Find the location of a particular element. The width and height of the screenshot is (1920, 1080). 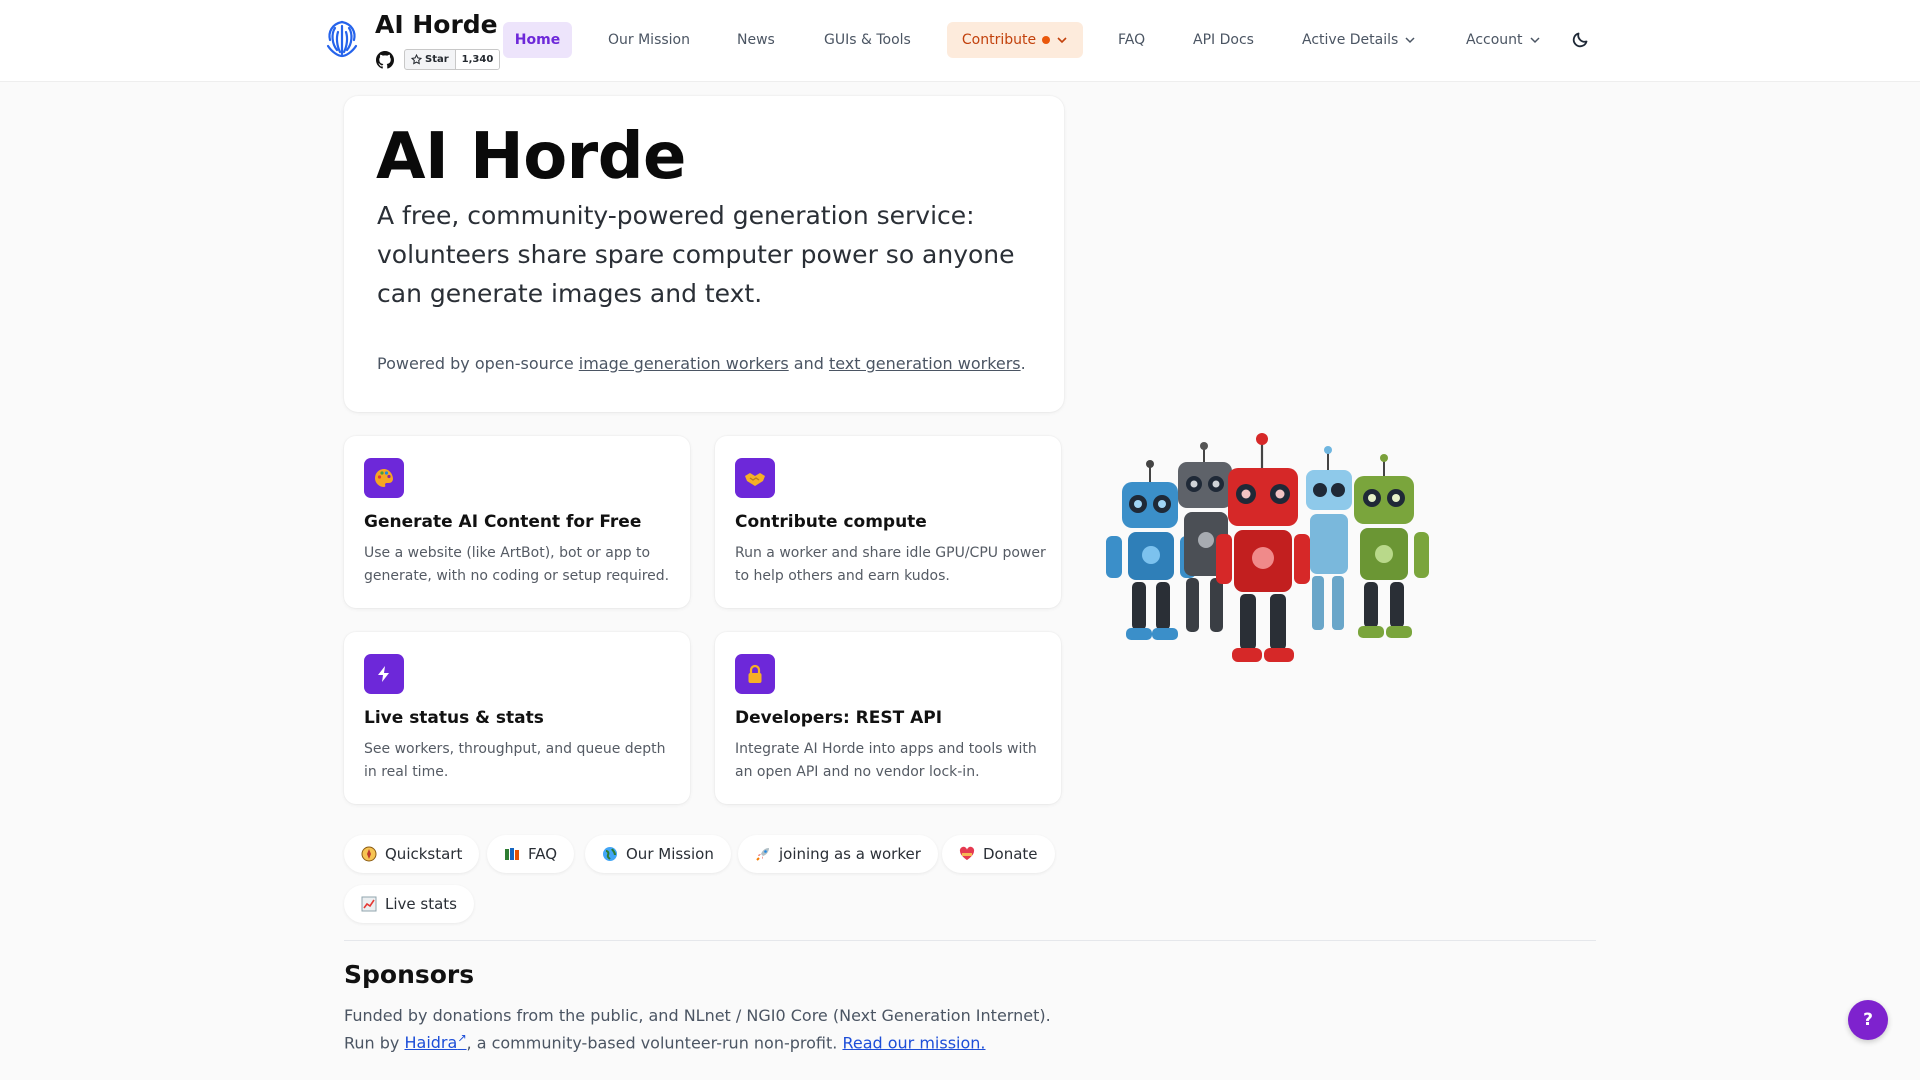

powered-suffix: . is located at coordinates (1023, 363).